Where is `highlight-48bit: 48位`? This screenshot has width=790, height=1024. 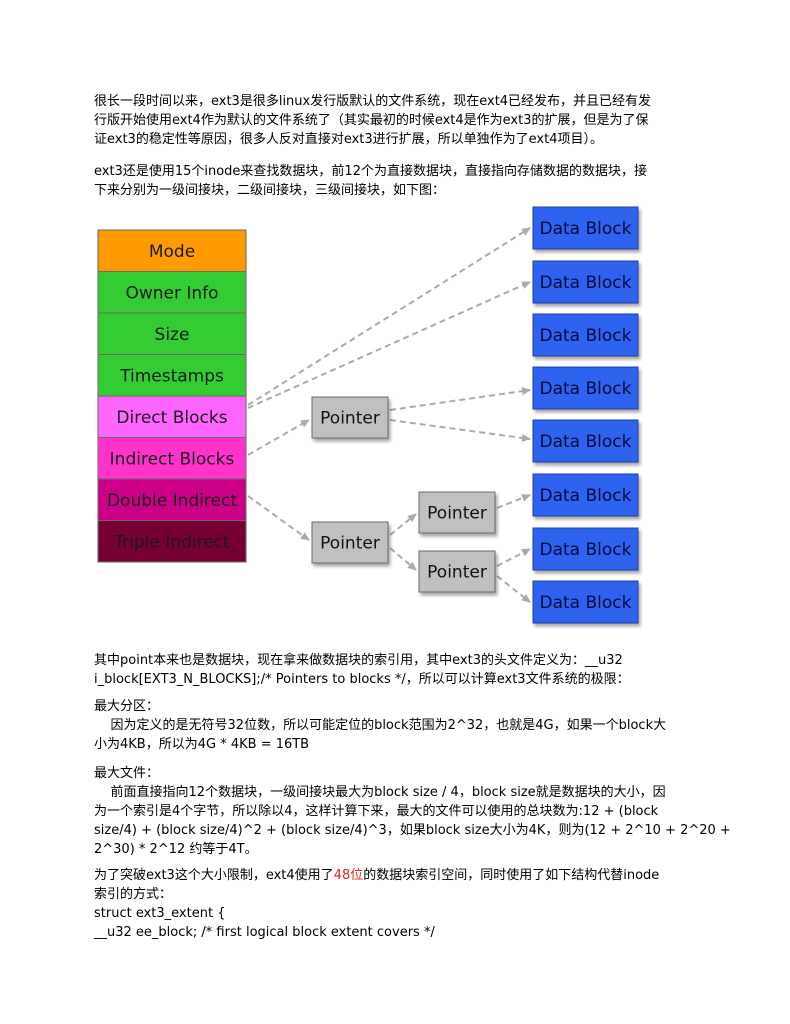 highlight-48bit: 48位 is located at coordinates (348, 875).